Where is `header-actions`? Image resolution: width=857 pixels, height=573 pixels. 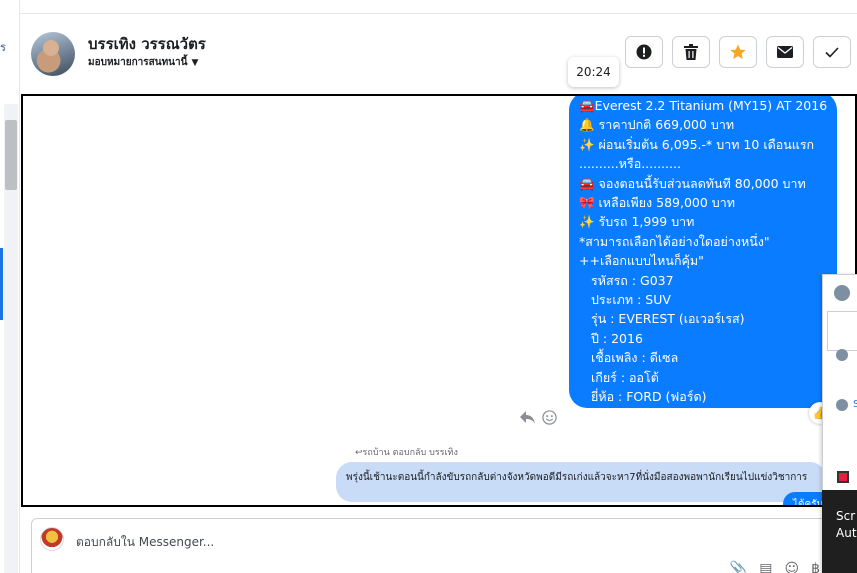 header-actions is located at coordinates (738, 52).